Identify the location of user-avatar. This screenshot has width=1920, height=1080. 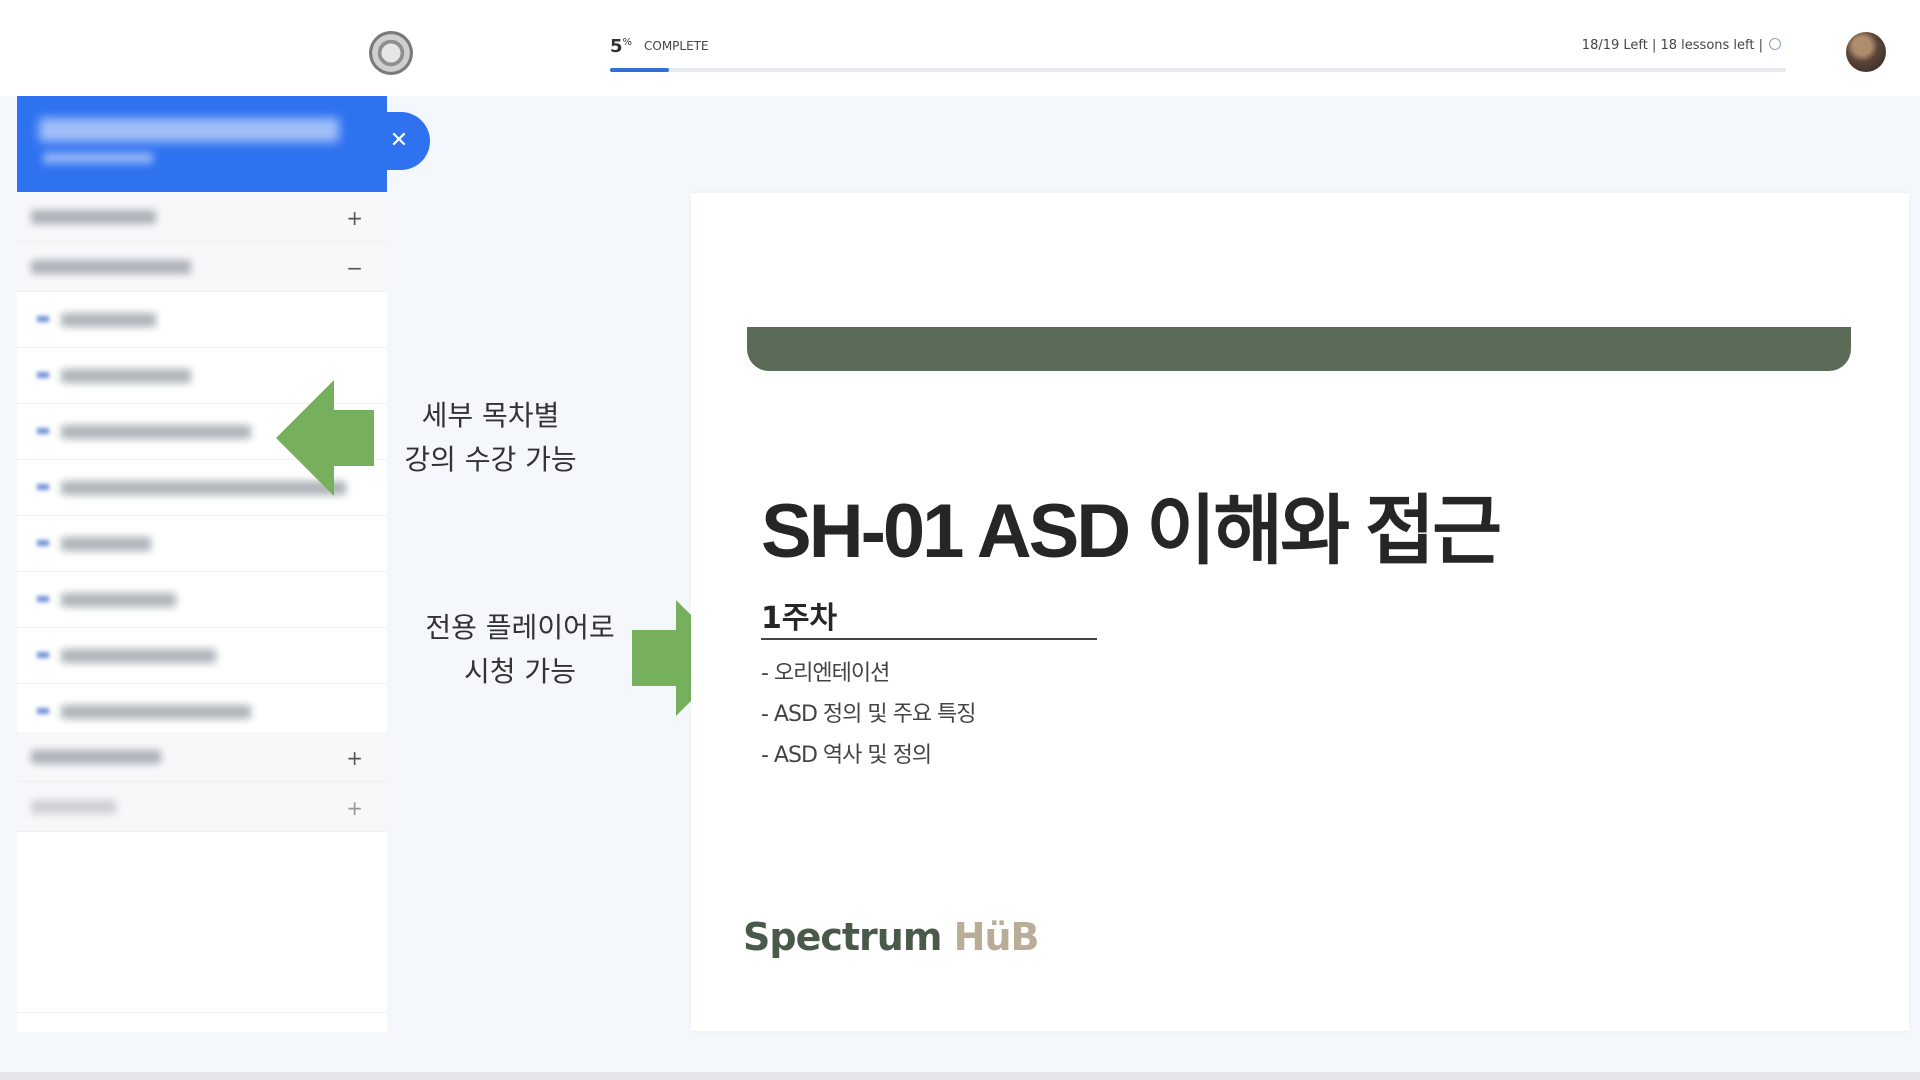
(1866, 52).